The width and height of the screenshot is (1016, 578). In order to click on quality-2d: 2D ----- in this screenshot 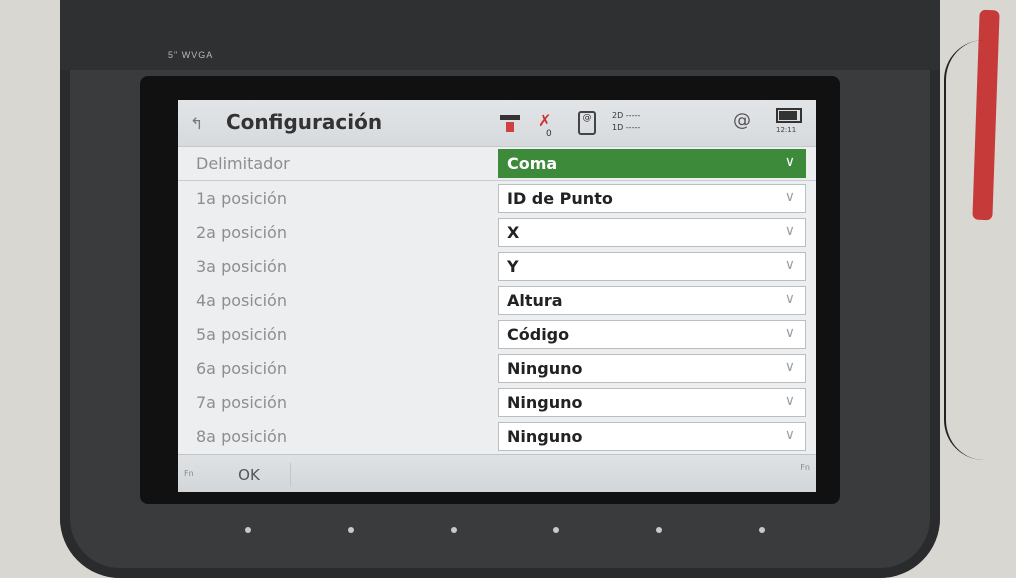, I will do `click(626, 115)`.